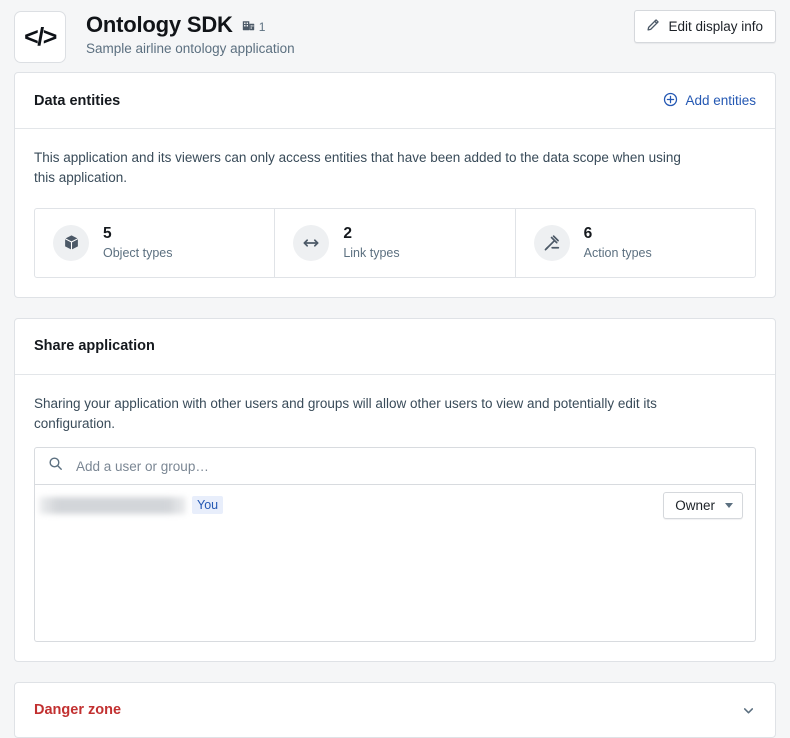 Image resolution: width=790 pixels, height=738 pixels. Describe the element at coordinates (695, 505) in the screenshot. I see `member-role-label: Owner` at that location.